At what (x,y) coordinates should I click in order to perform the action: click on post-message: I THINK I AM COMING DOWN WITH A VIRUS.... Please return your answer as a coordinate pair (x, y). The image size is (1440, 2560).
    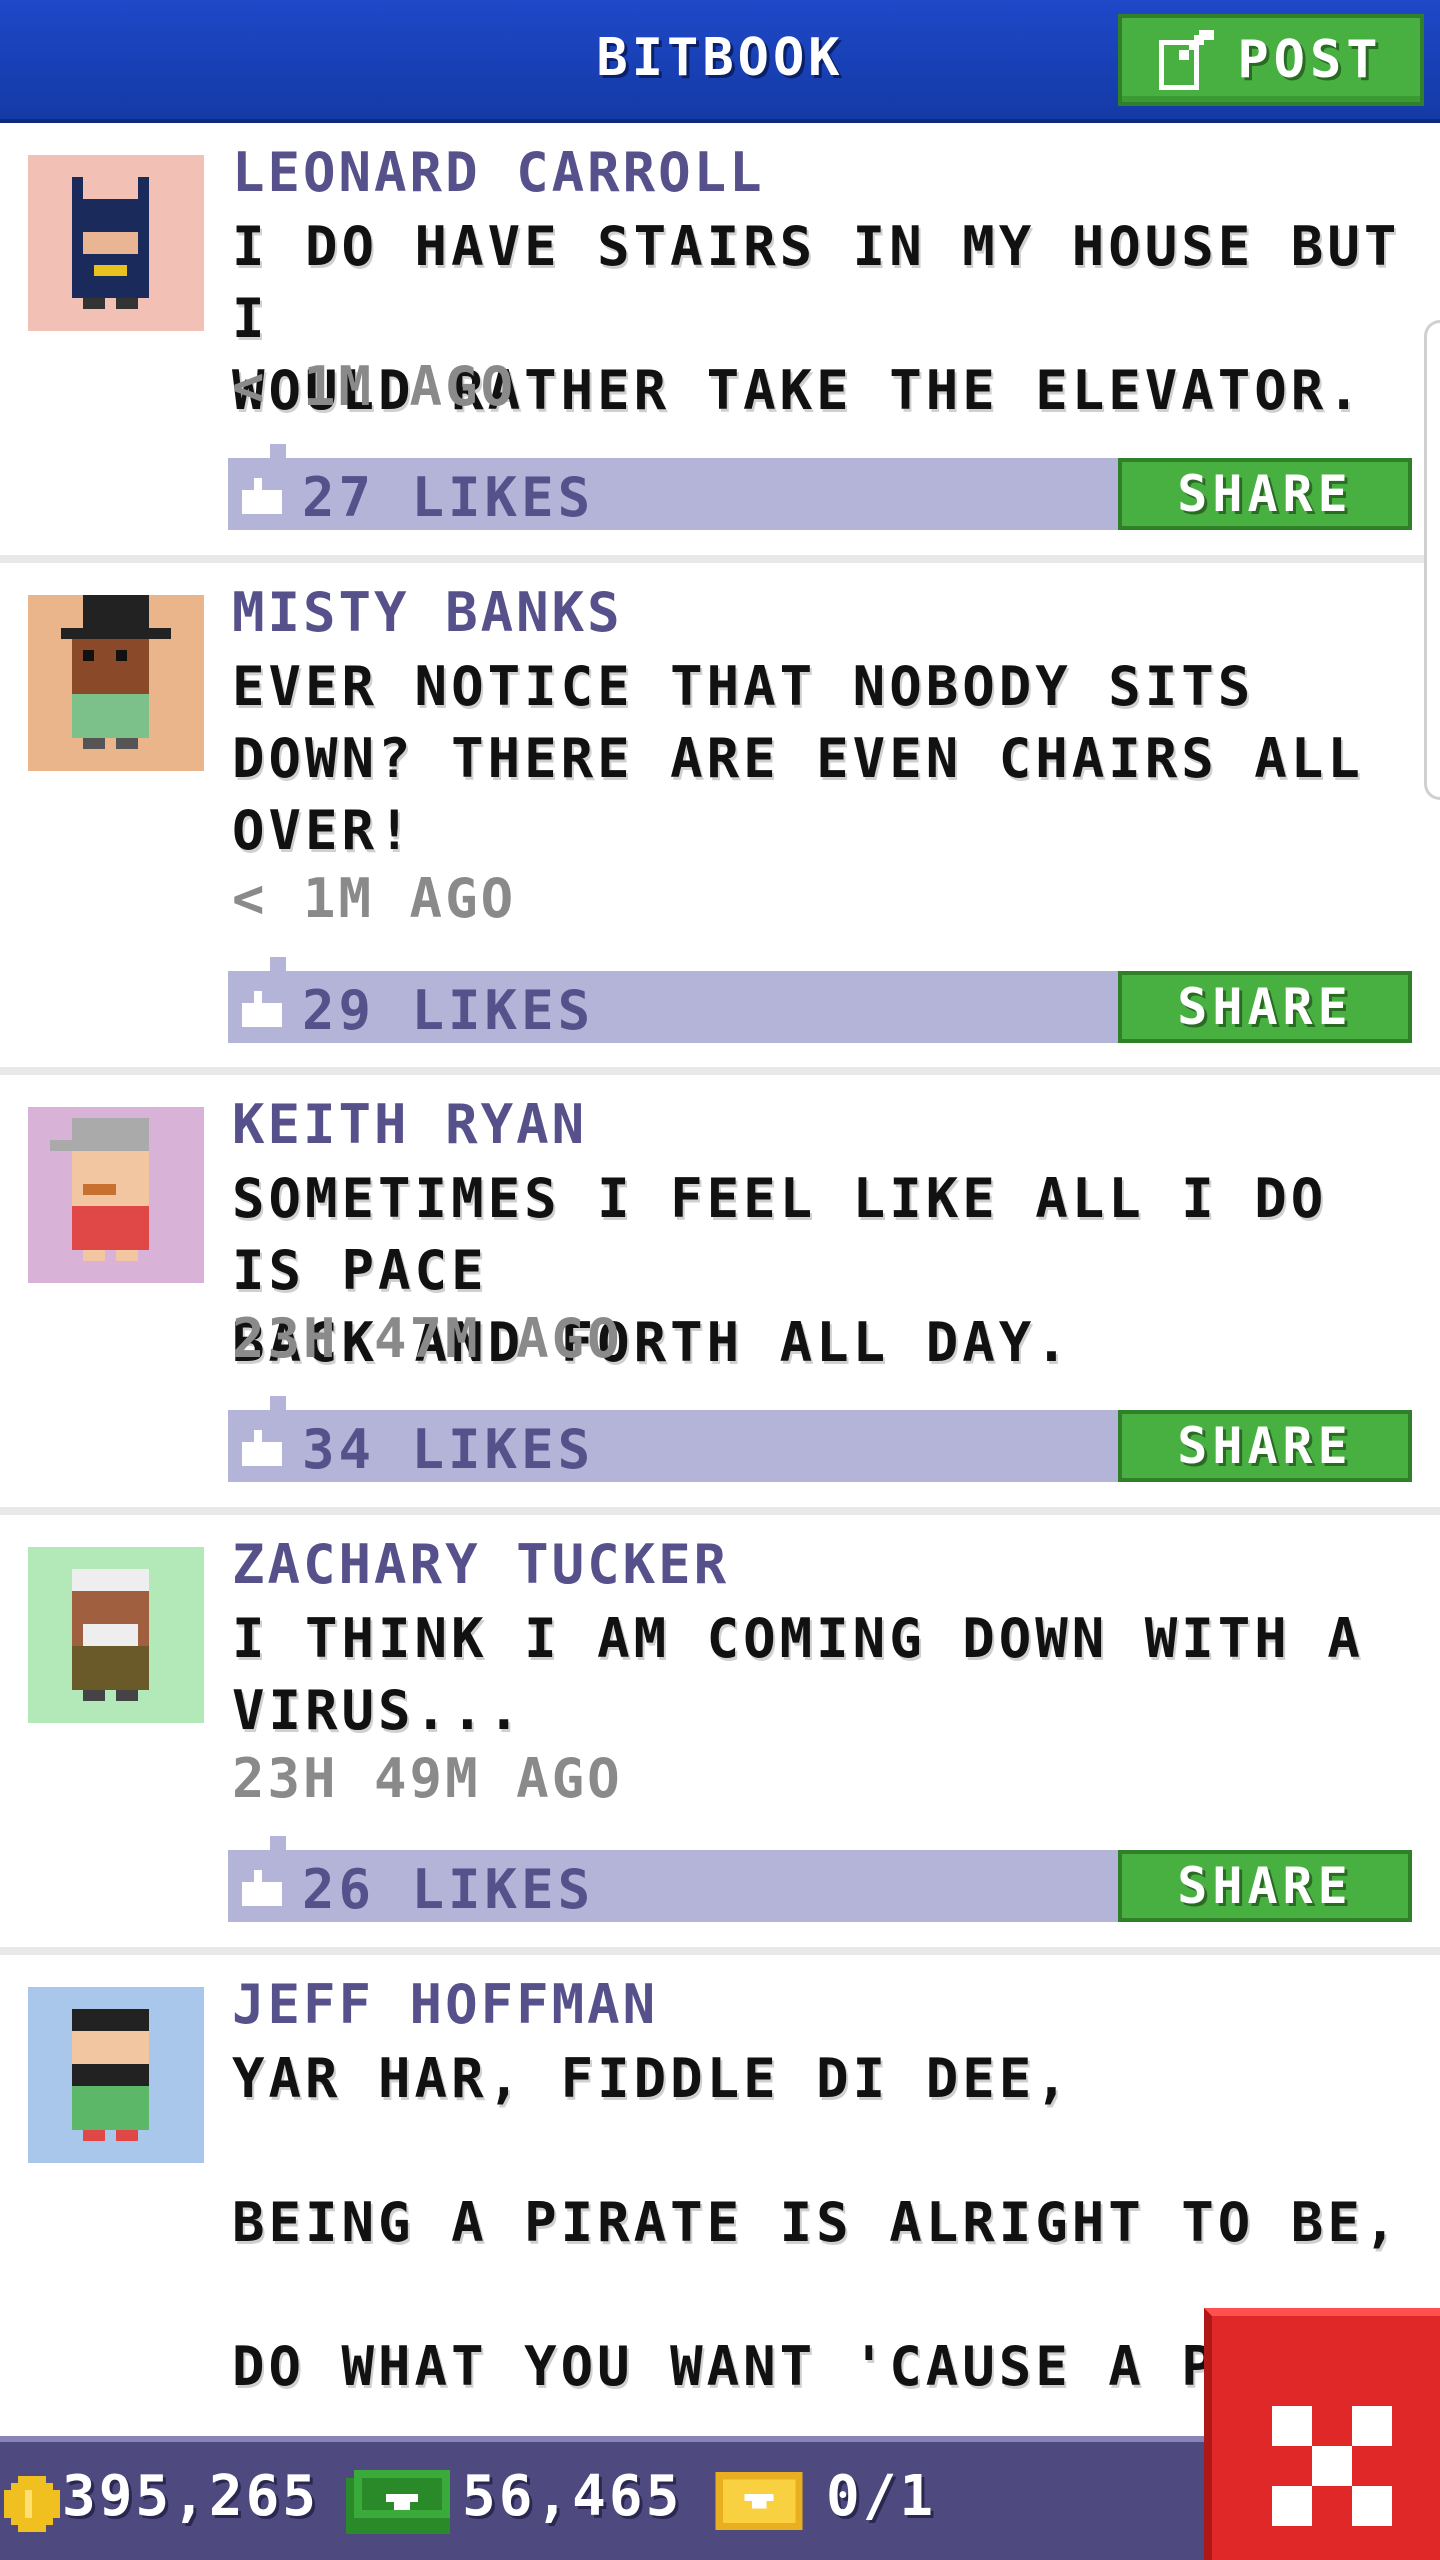
    Looking at the image, I should click on (798, 1674).